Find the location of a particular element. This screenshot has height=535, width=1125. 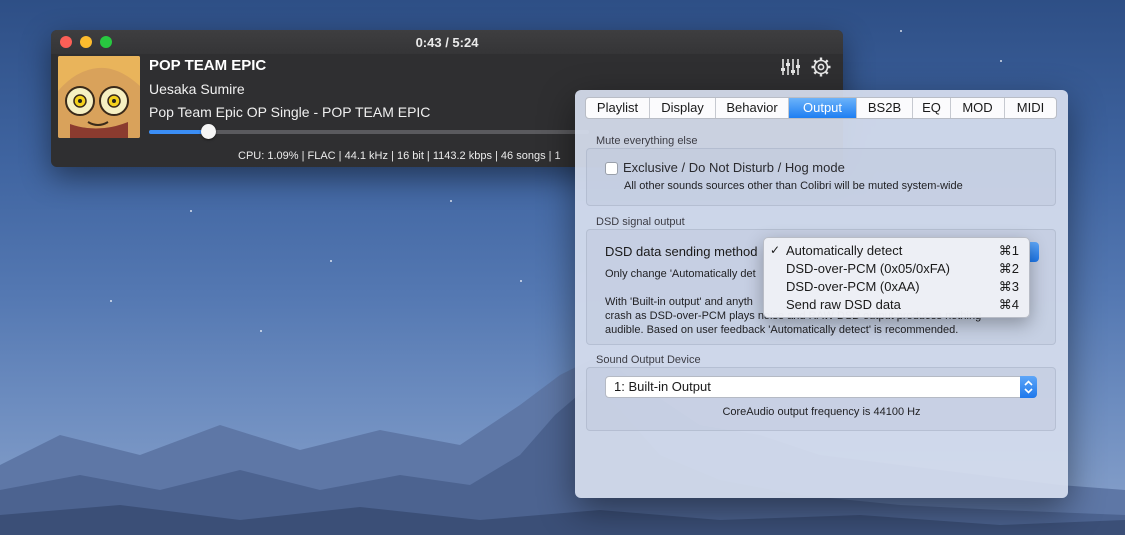

tab-eq: EQ is located at coordinates (932, 108).